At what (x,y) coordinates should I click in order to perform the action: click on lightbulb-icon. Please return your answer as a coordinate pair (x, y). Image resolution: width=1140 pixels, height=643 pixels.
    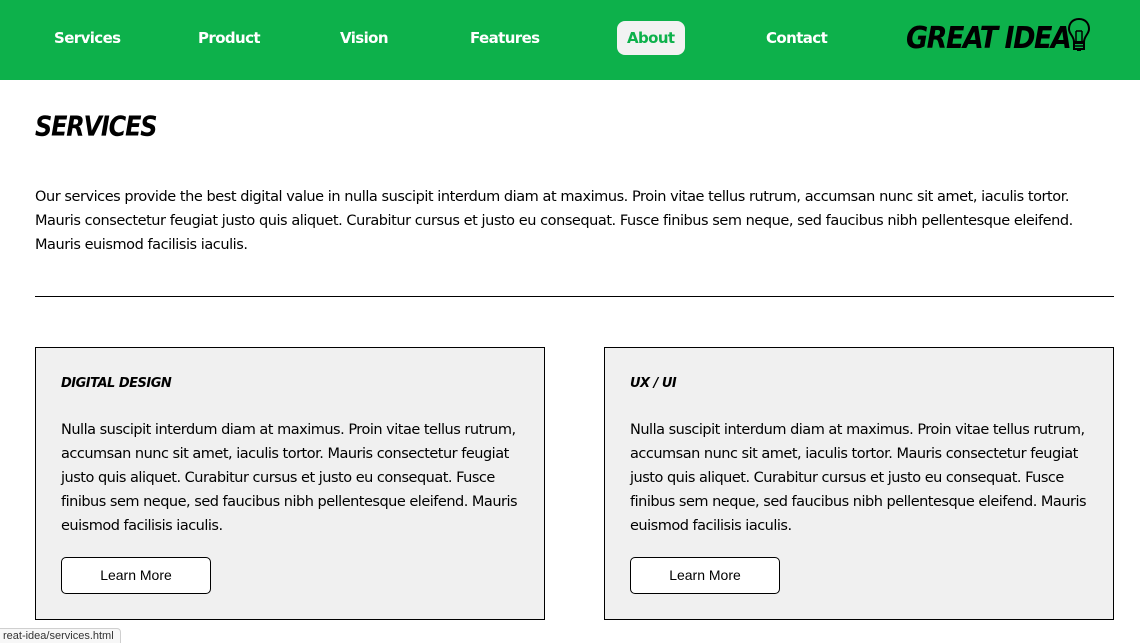
    Looking at the image, I should click on (1079, 34).